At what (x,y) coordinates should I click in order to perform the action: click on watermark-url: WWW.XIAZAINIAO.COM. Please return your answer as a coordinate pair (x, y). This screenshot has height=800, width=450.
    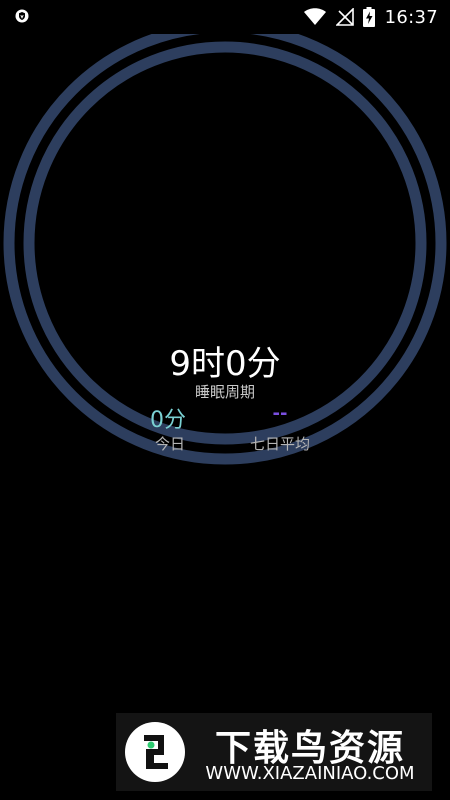
    Looking at the image, I should click on (310, 773).